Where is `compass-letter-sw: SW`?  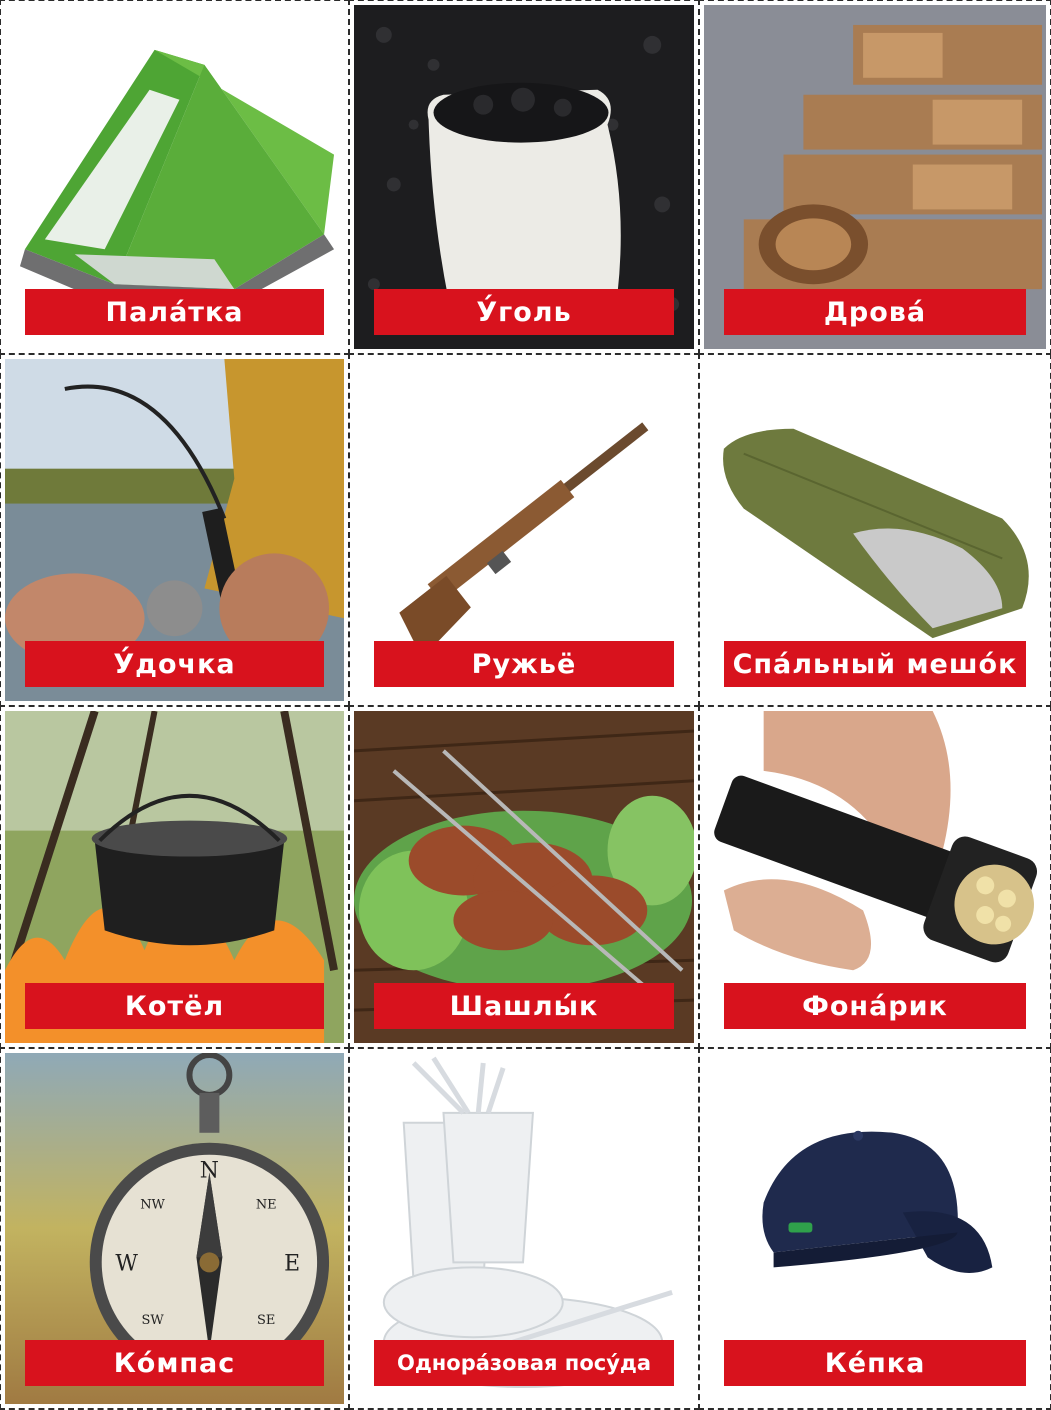
compass-letter-sw: SW is located at coordinates (152, 1320).